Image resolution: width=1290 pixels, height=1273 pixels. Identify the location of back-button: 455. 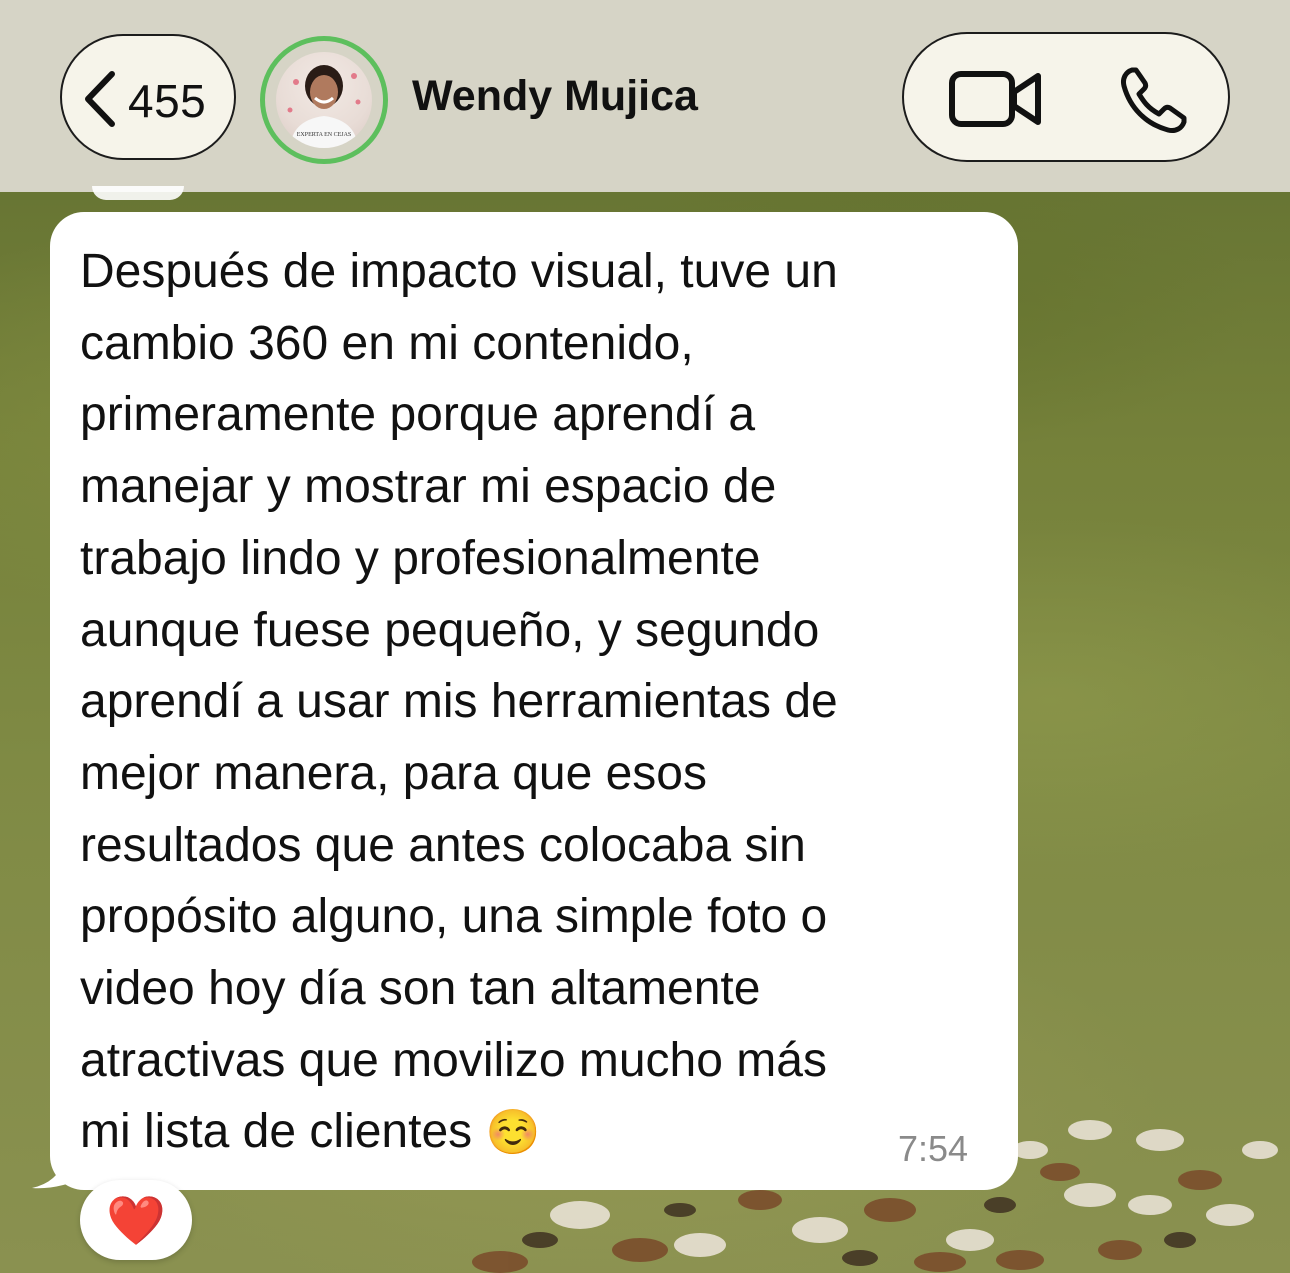
(148, 97).